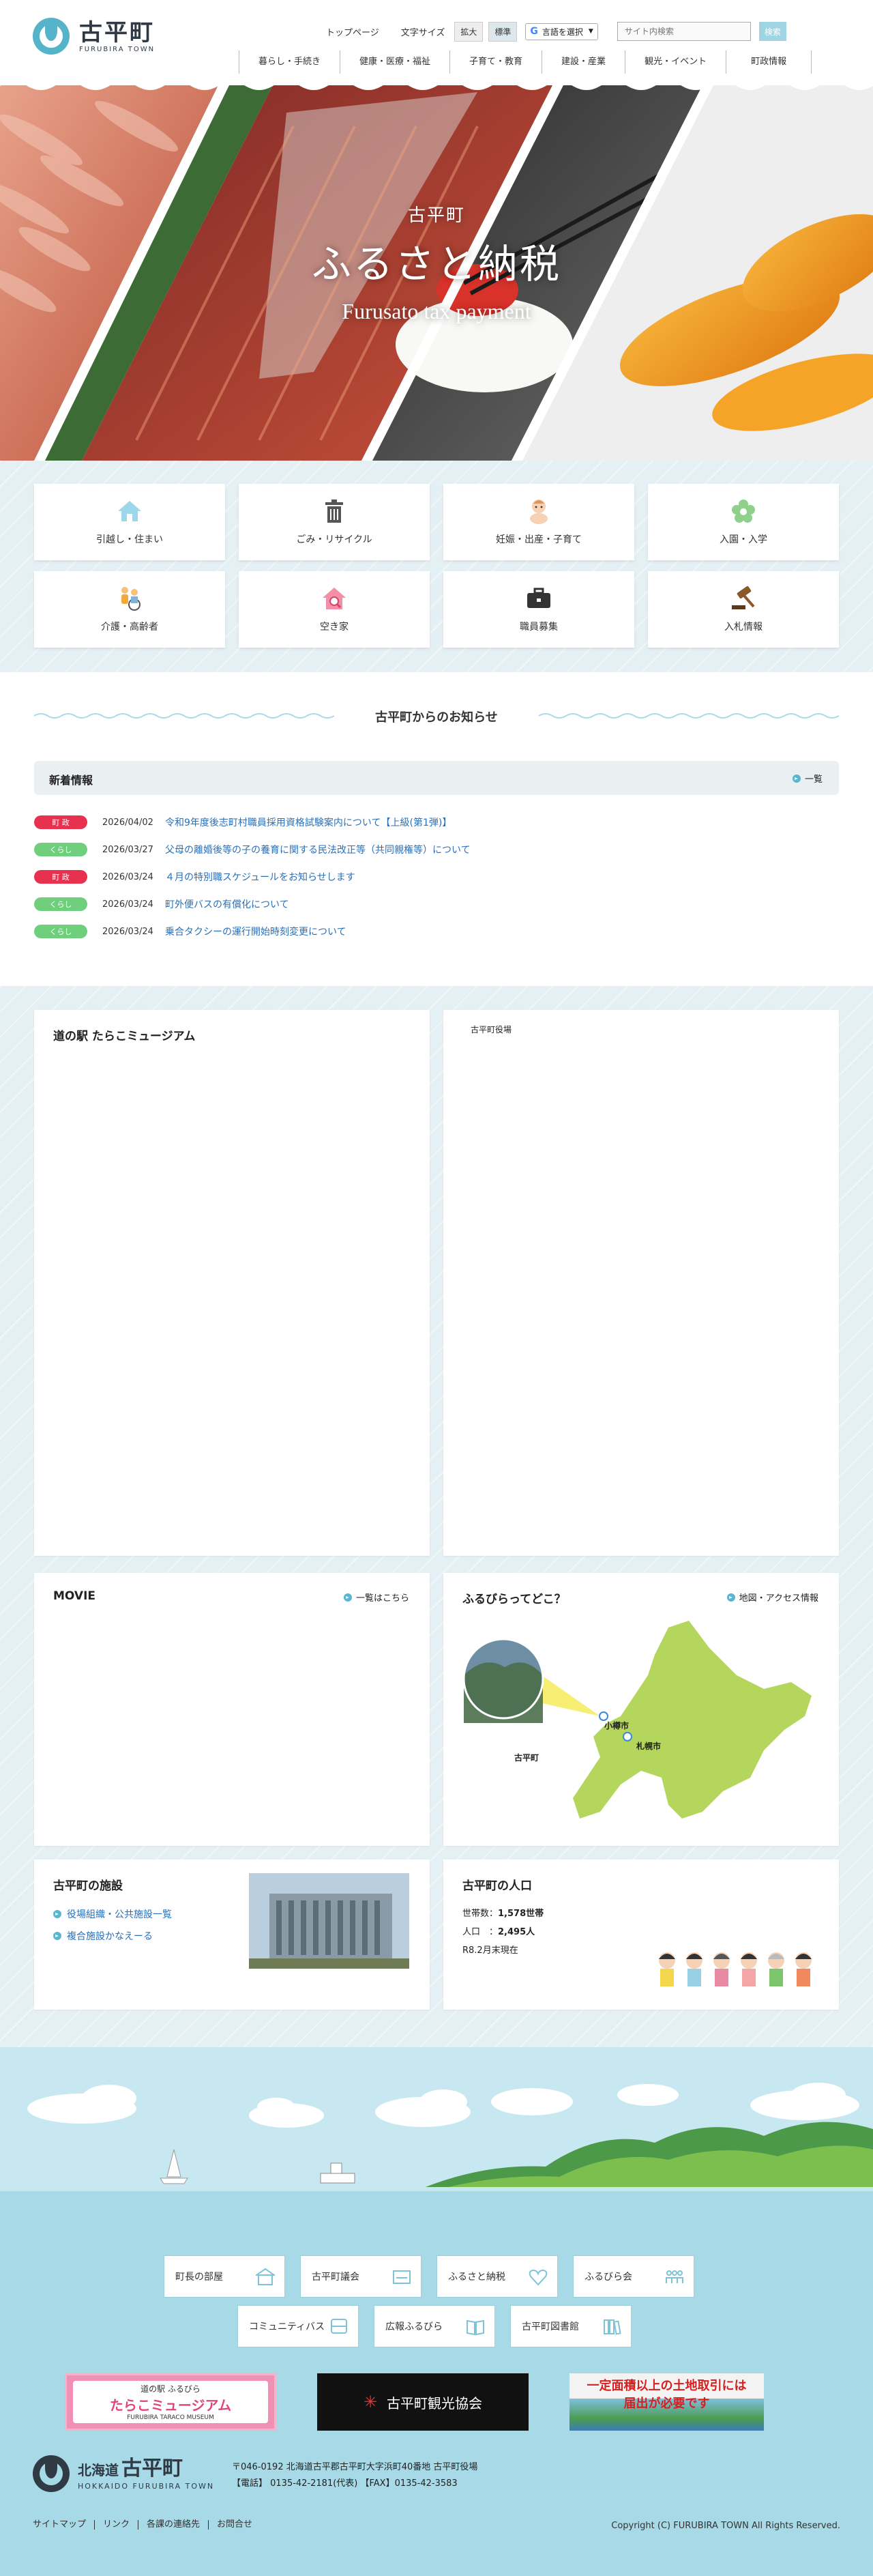  Describe the element at coordinates (334, 609) in the screenshot. I see `category-vacant-house: 空き家` at that location.